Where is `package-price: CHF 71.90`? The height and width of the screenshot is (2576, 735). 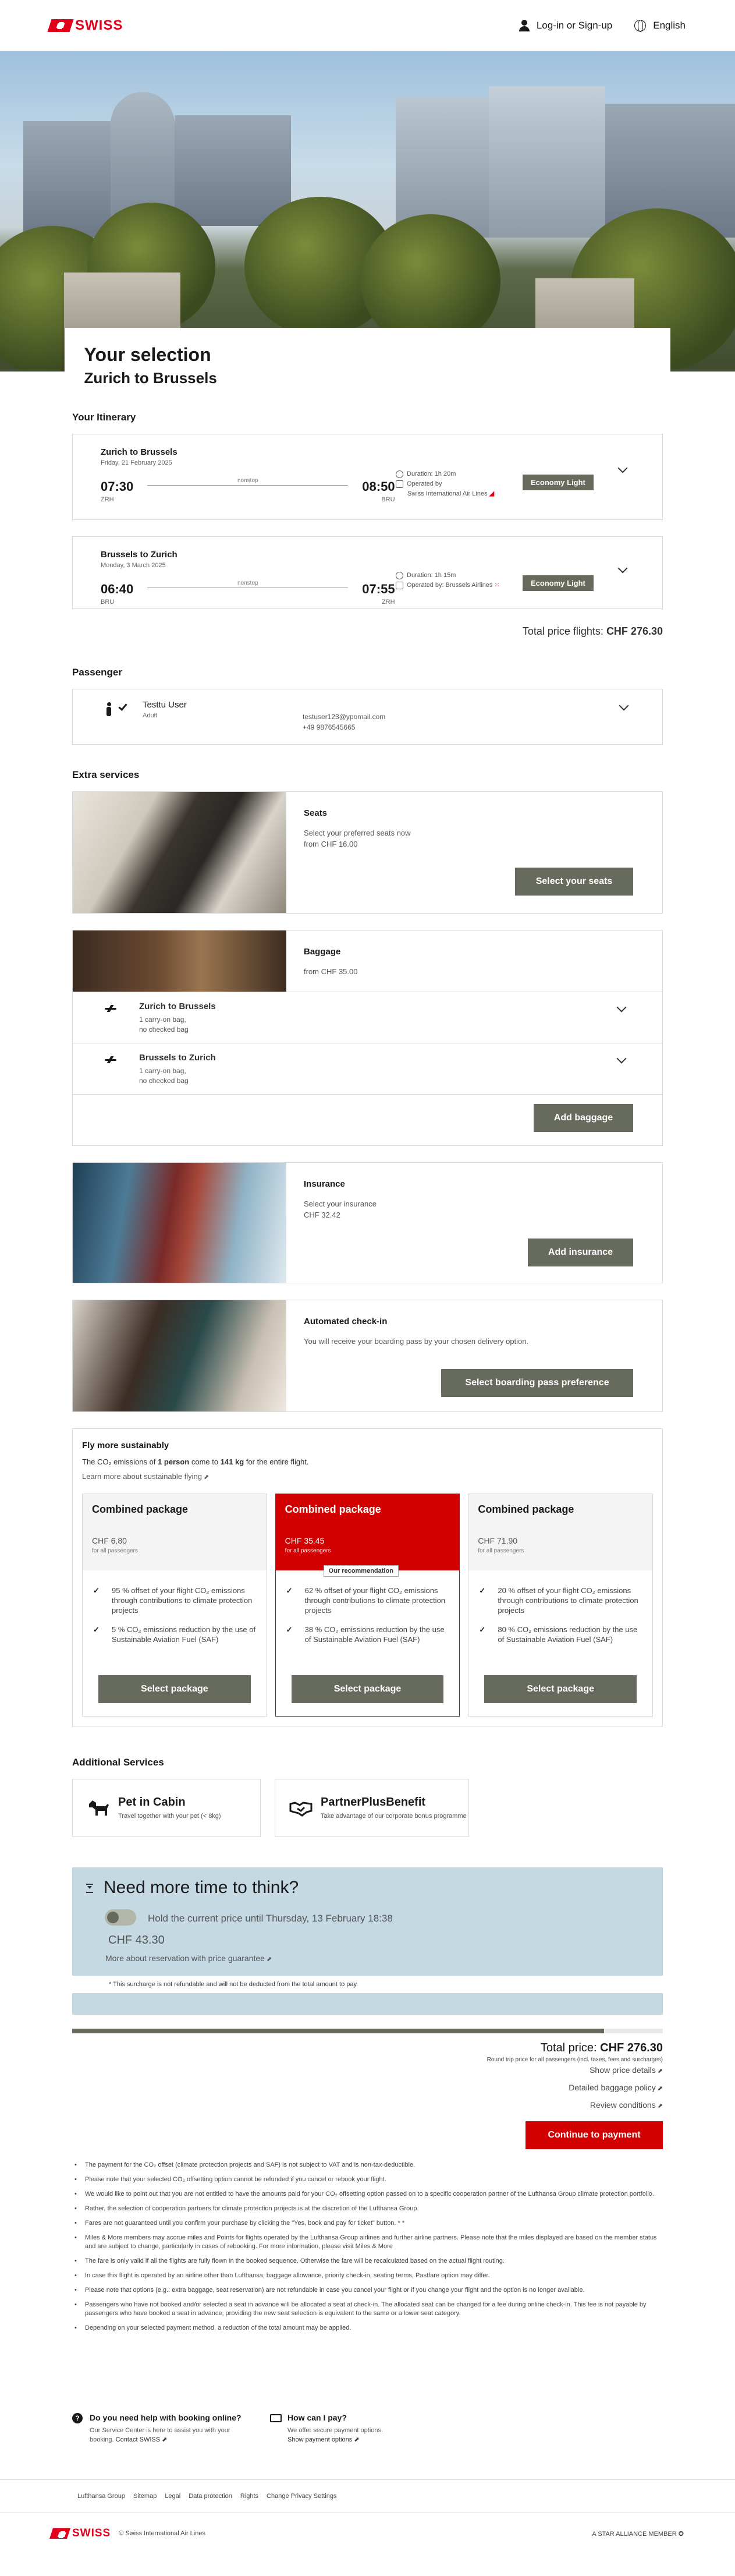
package-price: CHF 71.90 is located at coordinates (498, 1540).